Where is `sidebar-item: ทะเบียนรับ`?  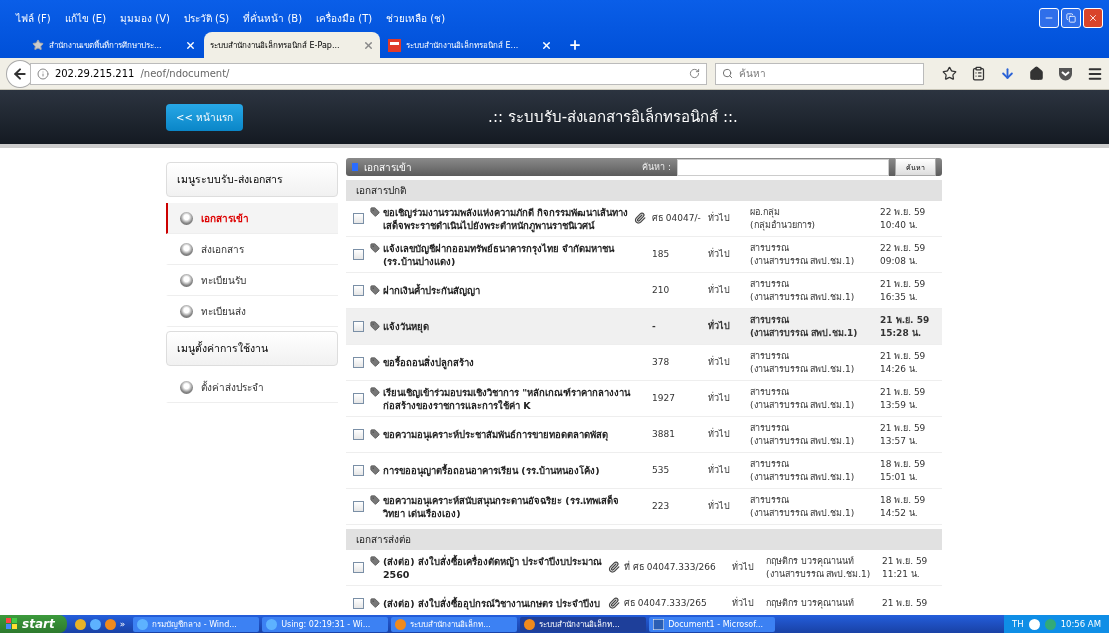
sidebar-item: ทะเบียนรับ is located at coordinates (252, 280).